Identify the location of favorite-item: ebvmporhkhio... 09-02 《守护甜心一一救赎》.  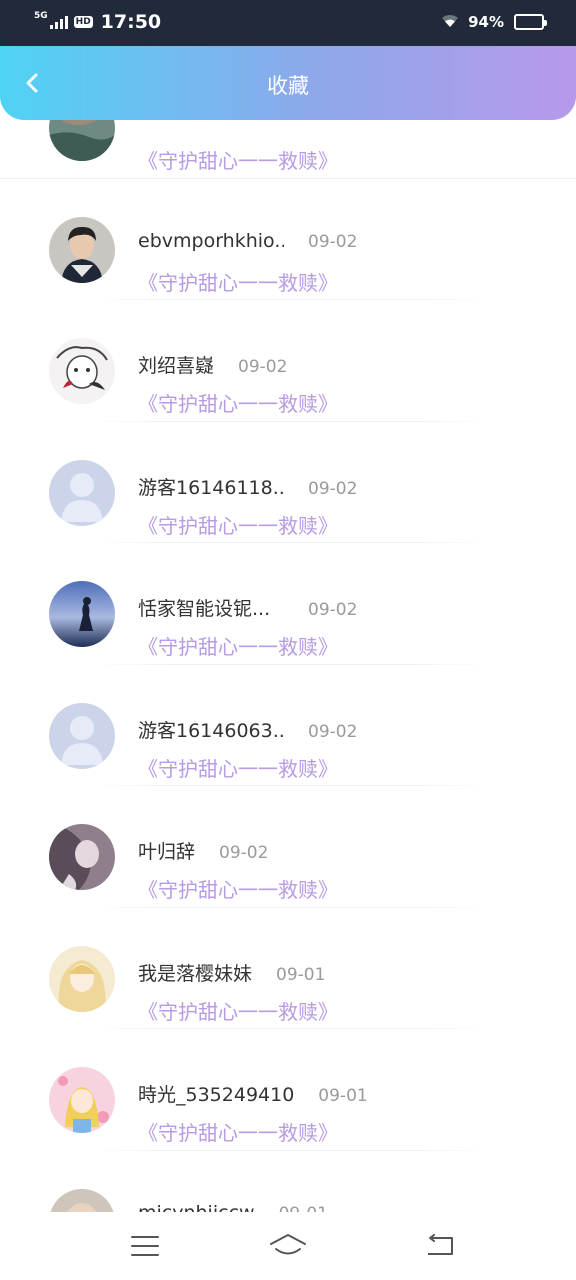
(288, 239).